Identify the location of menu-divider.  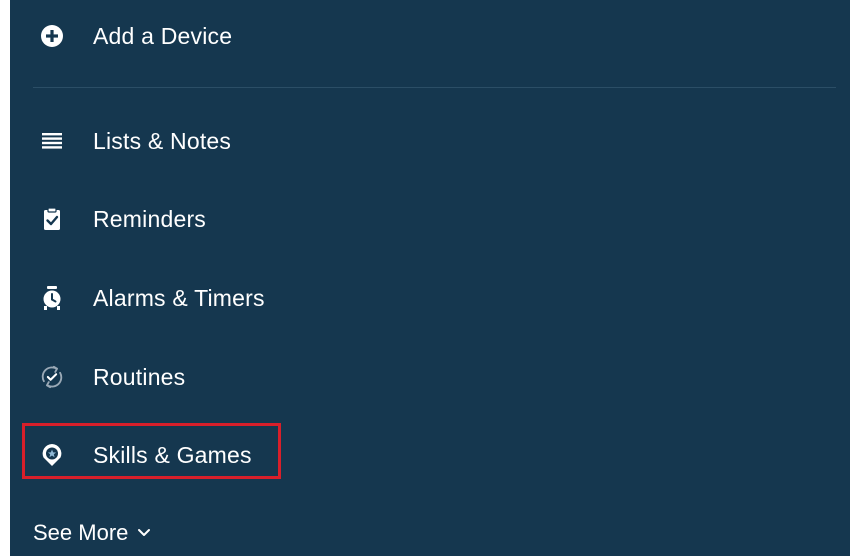
(434, 87).